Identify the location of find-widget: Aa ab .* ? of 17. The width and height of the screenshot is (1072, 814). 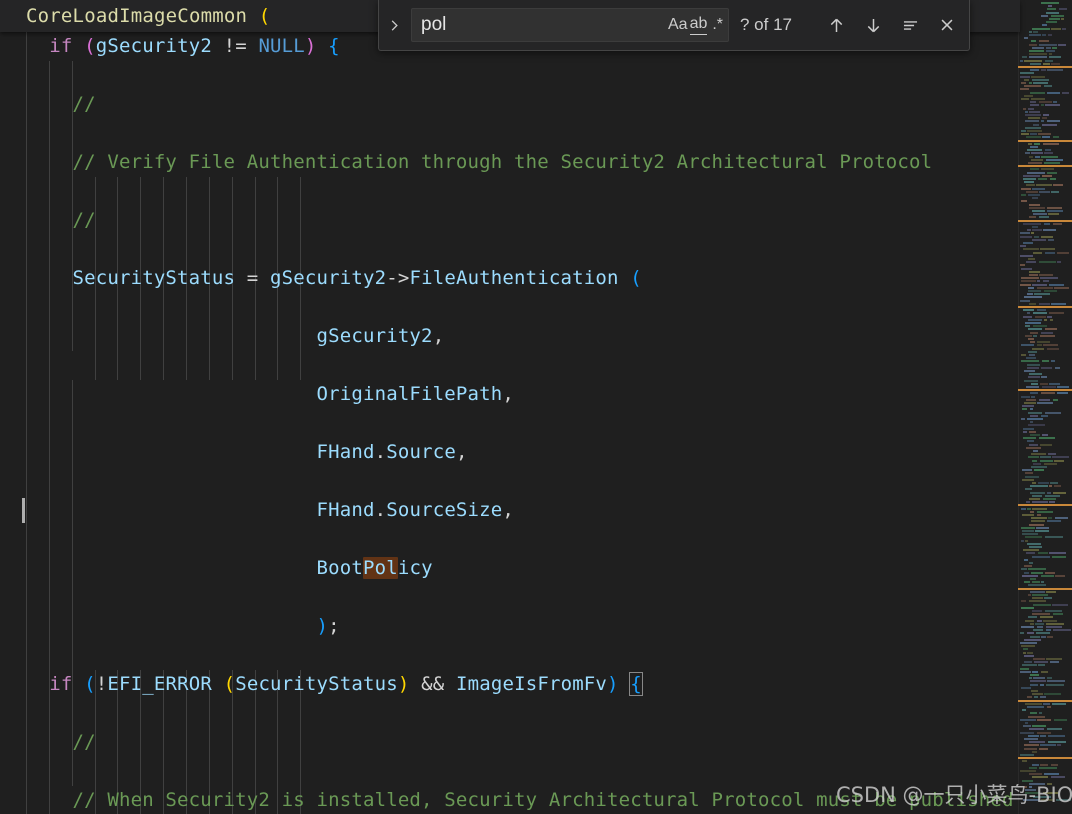
(674, 25).